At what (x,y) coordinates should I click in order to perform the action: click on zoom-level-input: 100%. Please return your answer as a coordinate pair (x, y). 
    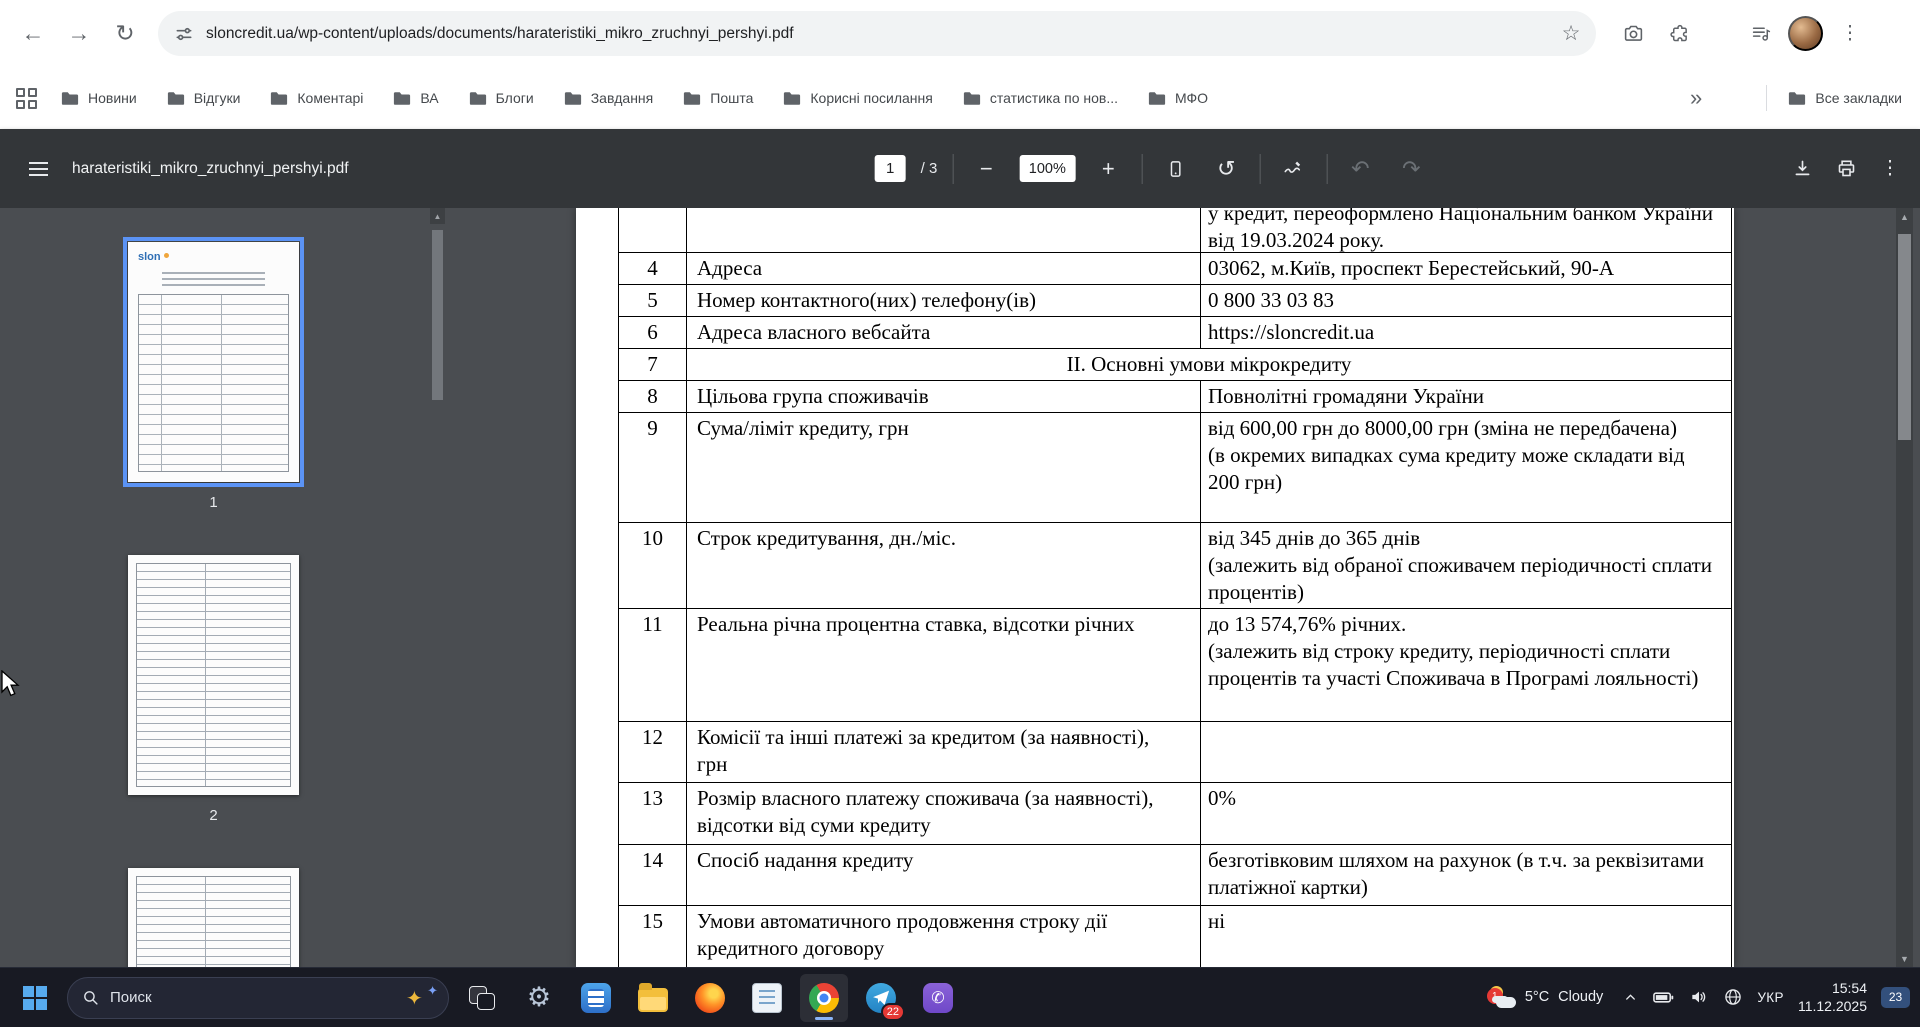
    Looking at the image, I should click on (1047, 168).